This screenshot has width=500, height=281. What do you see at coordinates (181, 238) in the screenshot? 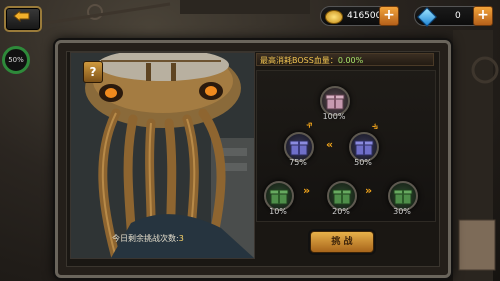
I see `attempts-value: 3` at bounding box center [181, 238].